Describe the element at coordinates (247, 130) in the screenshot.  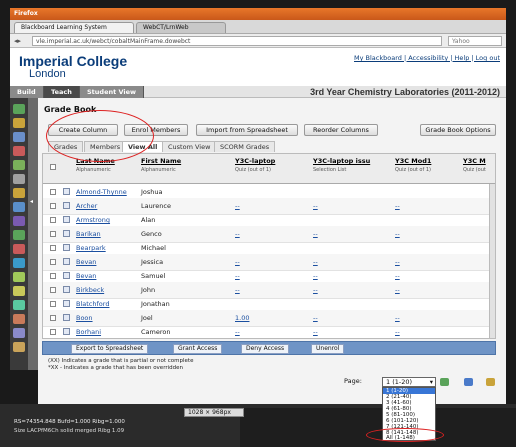
I see `import-spreadsheet-button: Import from Spreadsheet` at that location.